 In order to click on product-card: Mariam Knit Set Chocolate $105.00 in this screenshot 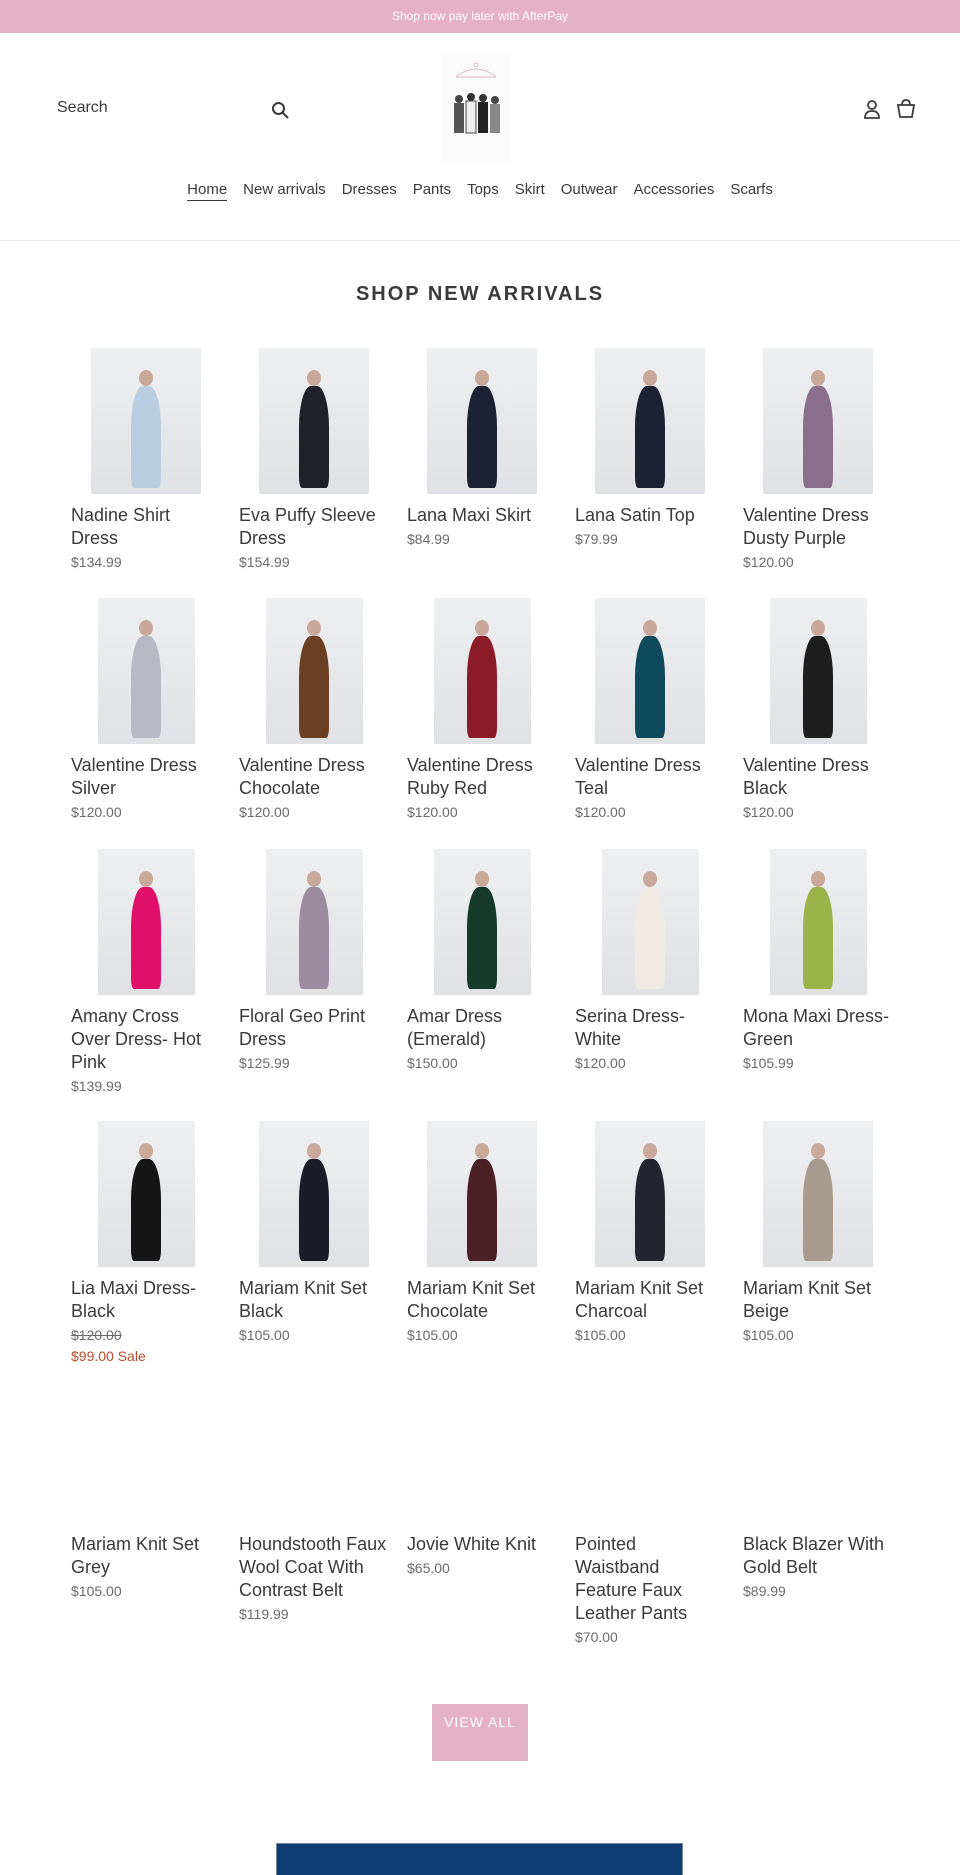, I will do `click(482, 1233)`.